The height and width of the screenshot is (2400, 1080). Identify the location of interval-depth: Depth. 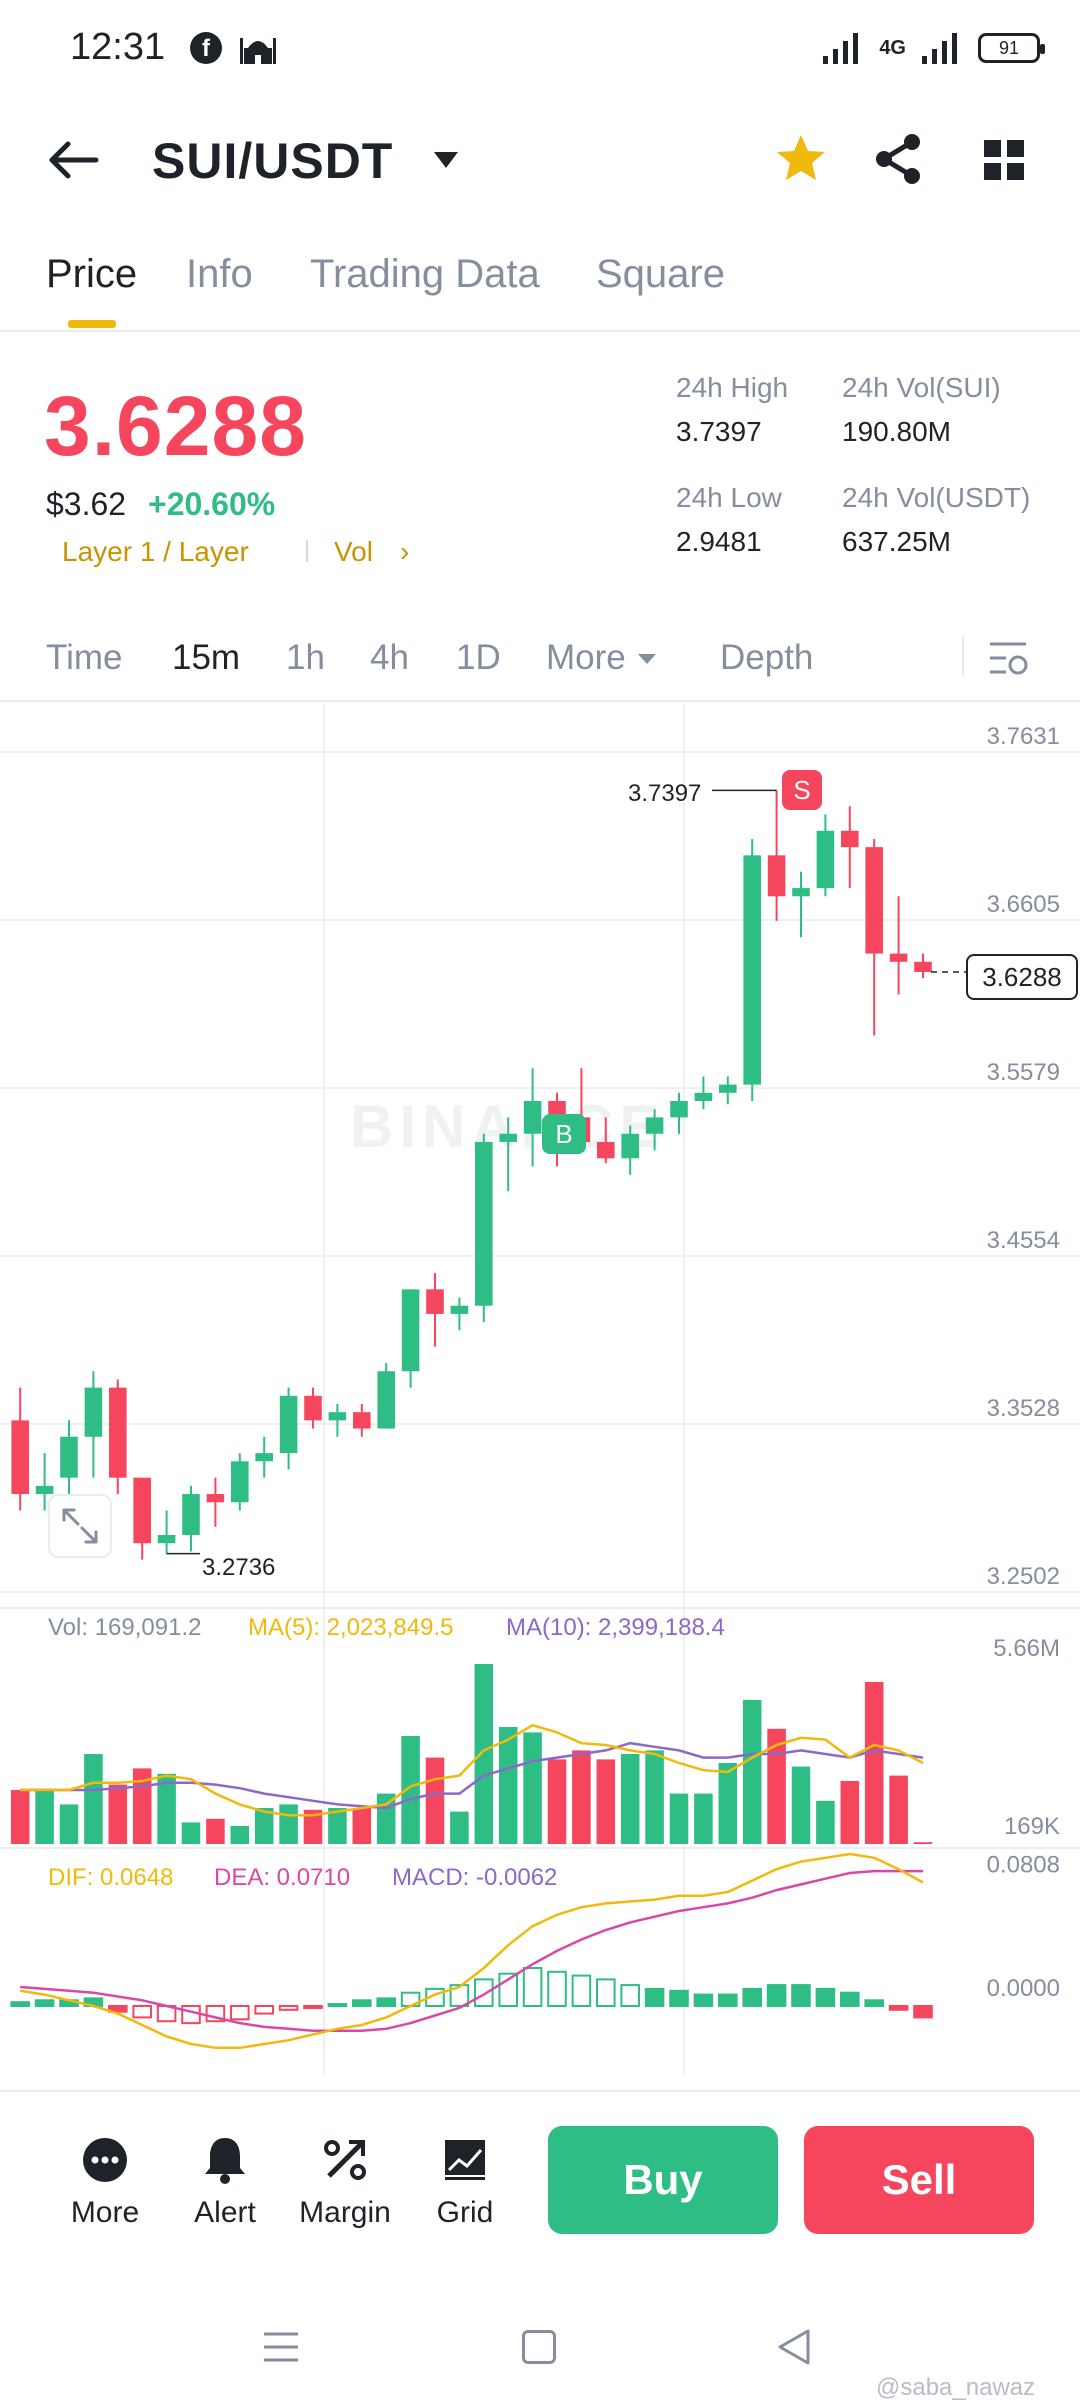
(766, 658).